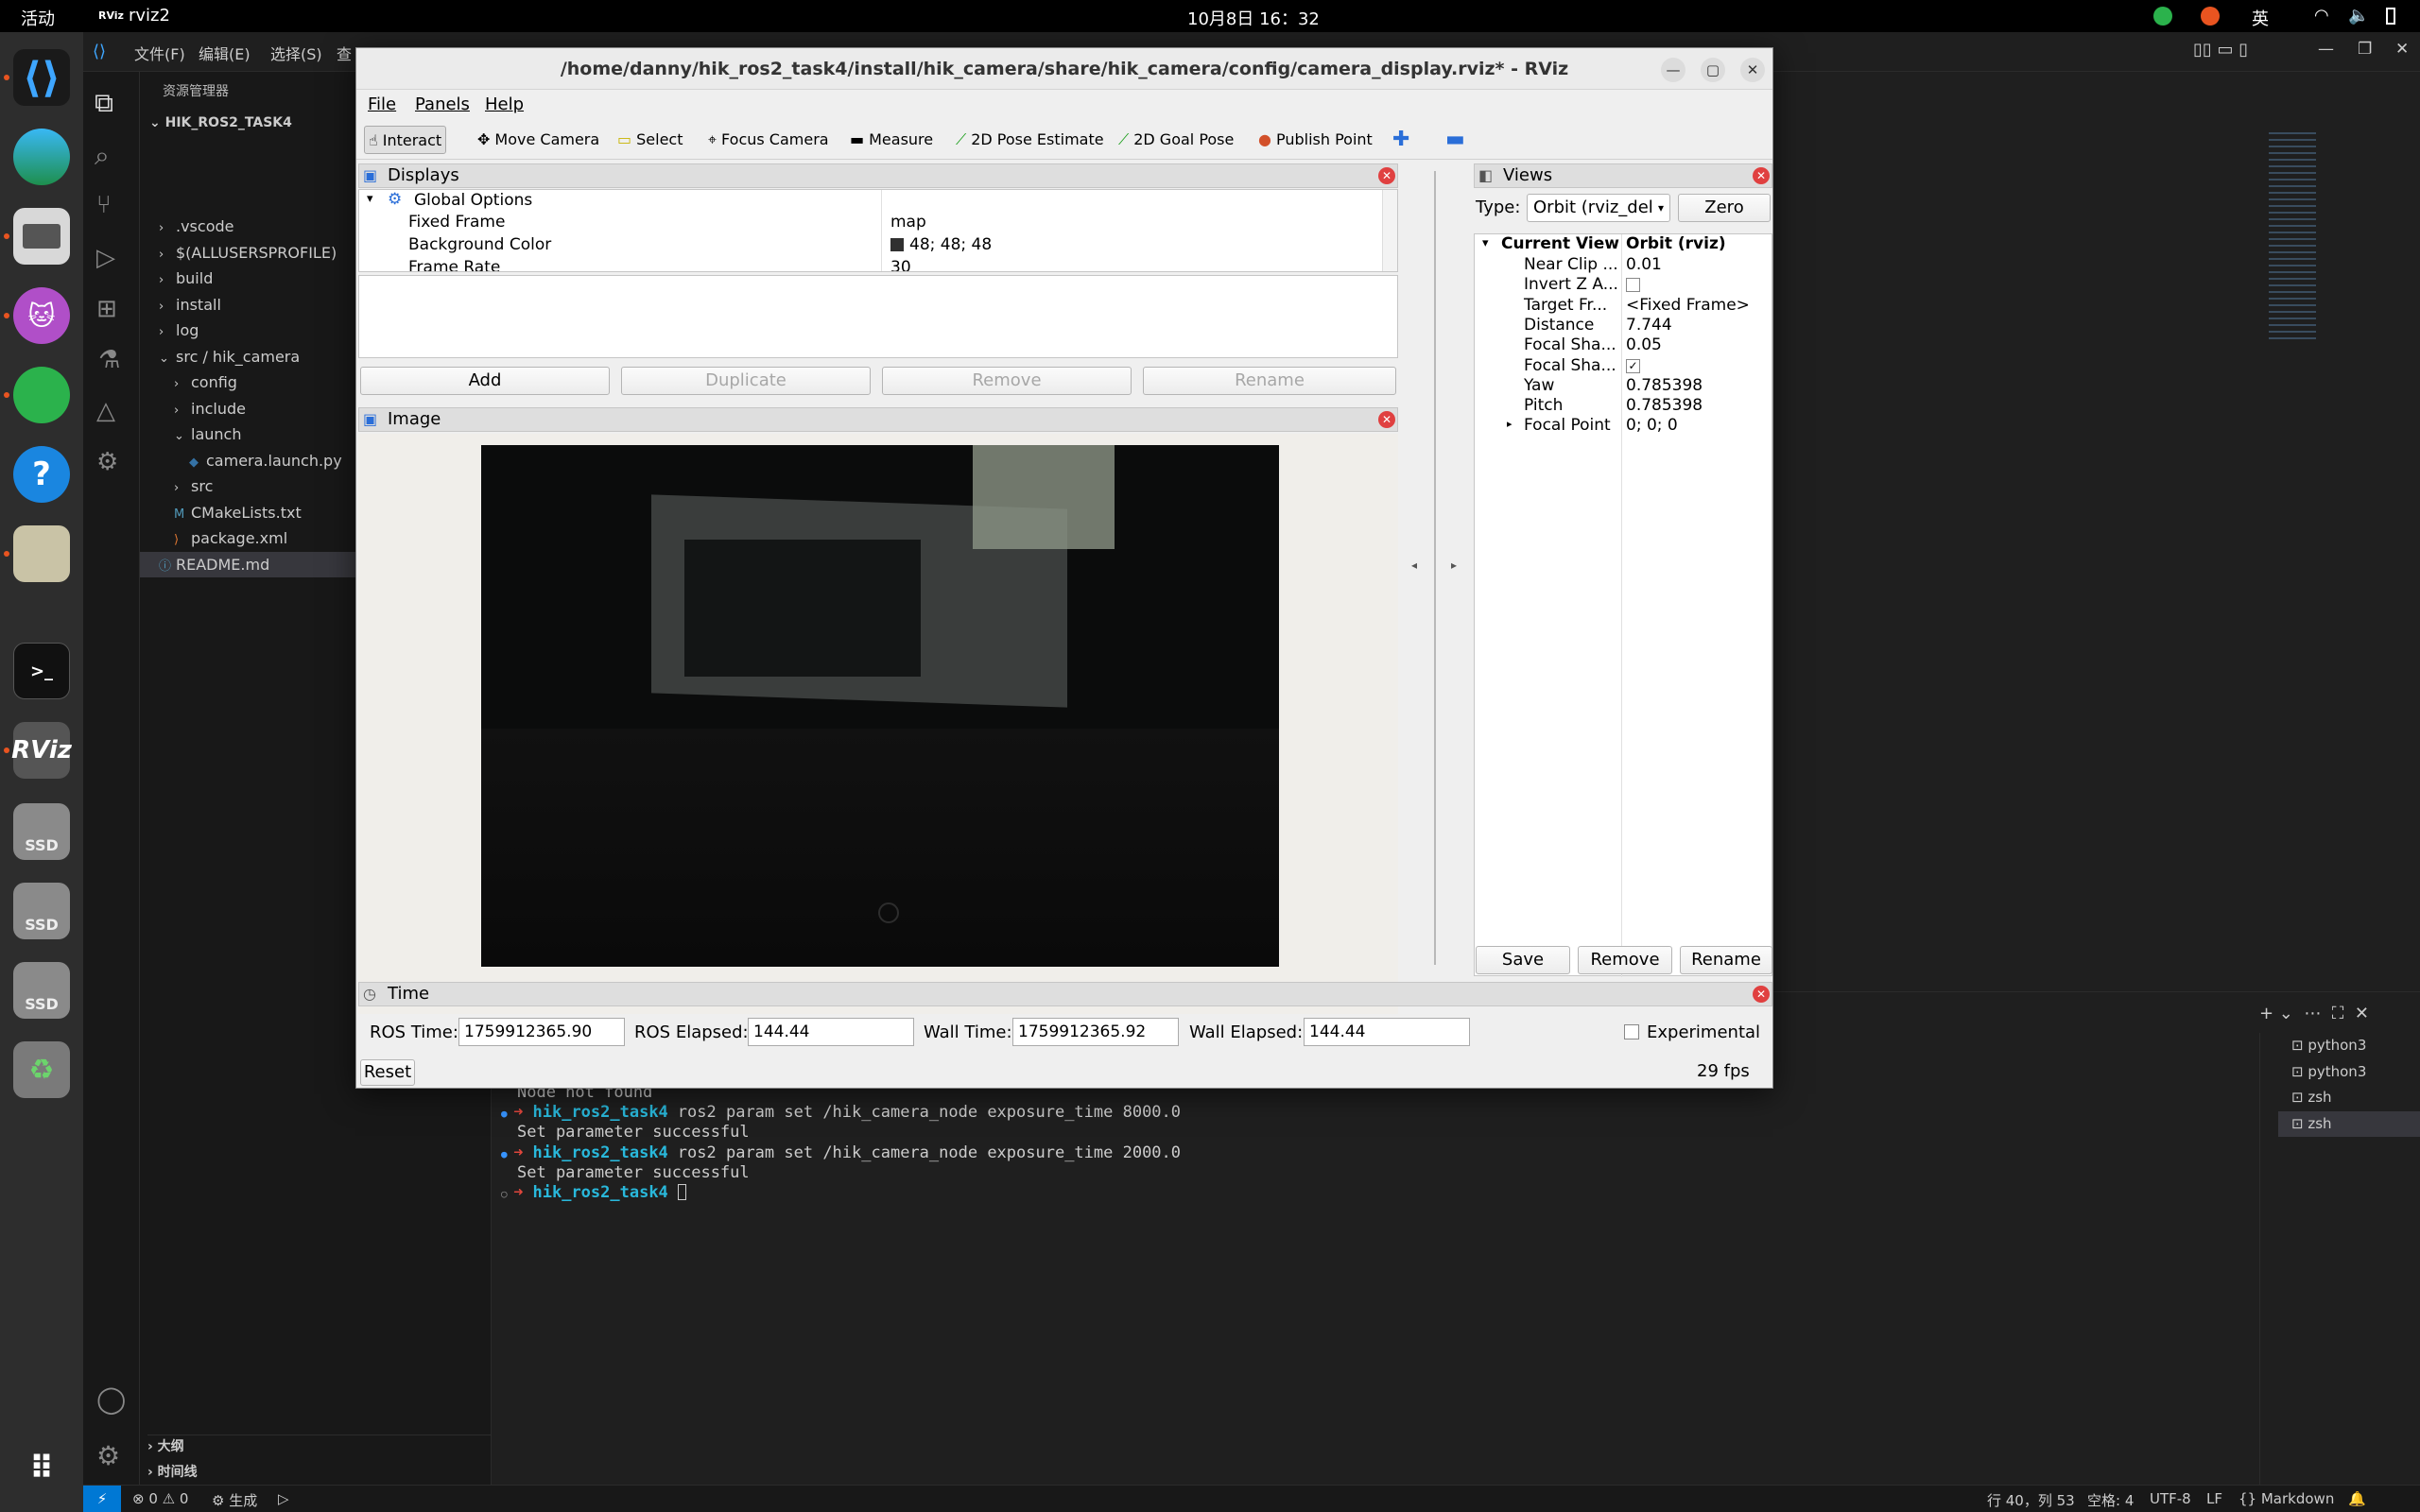 The height and width of the screenshot is (1512, 2420). Describe the element at coordinates (387, 1072) in the screenshot. I see `reset-button: Reset` at that location.